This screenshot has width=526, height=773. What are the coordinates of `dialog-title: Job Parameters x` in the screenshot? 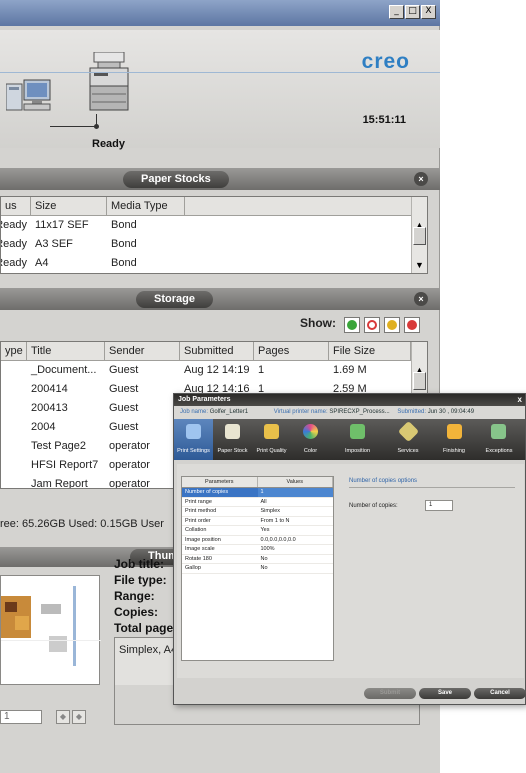 It's located at (349, 400).